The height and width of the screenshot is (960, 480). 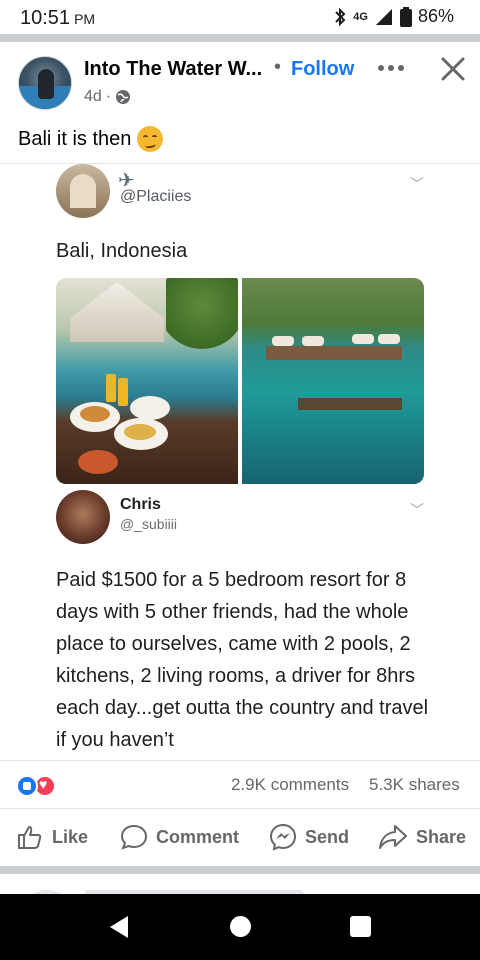 I want to click on action-bar: Like Comment Send Share, so click(x=240, y=837).